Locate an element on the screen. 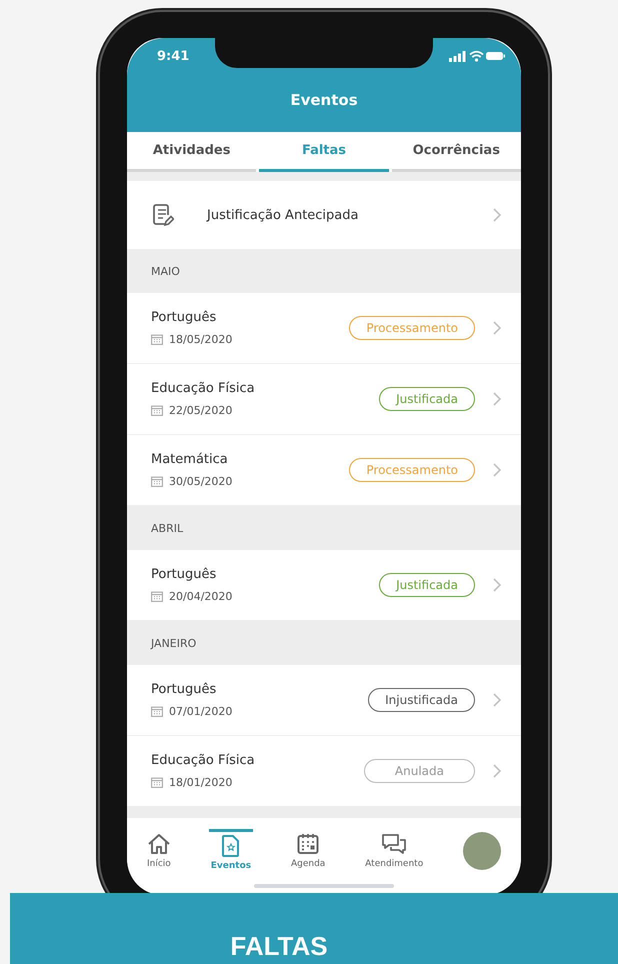  absence-date: 18/01/2020 is located at coordinates (200, 782).